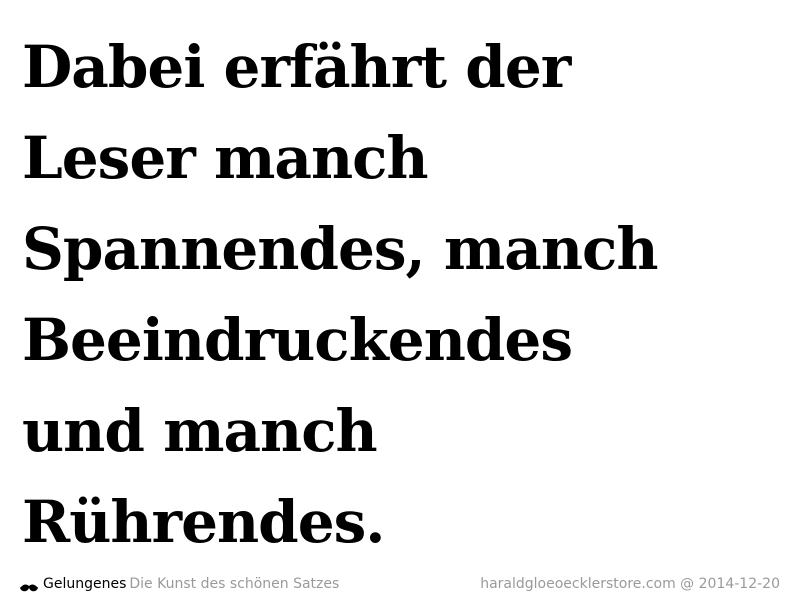 The width and height of the screenshot is (800, 600). Describe the element at coordinates (203, 522) in the screenshot. I see `quote-line: Rührendes.` at that location.